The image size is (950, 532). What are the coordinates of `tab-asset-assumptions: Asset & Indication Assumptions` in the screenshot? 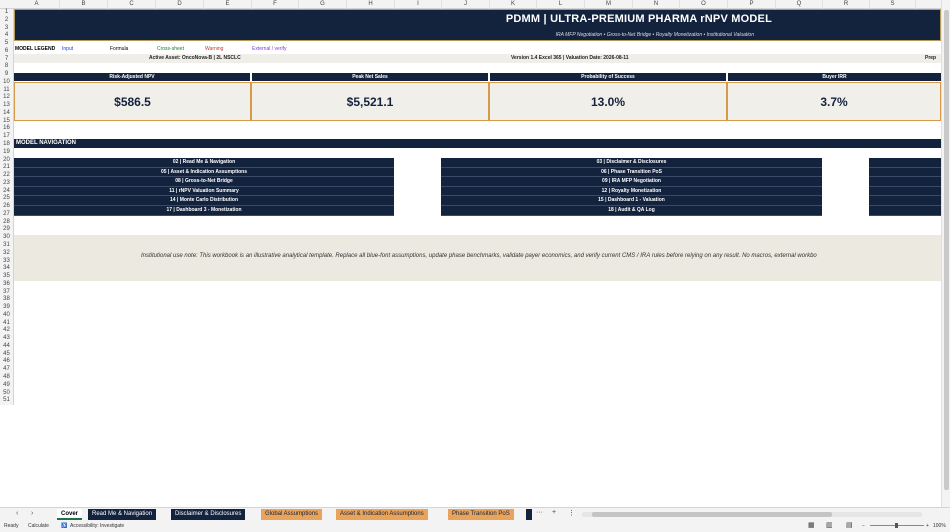 It's located at (382, 514).